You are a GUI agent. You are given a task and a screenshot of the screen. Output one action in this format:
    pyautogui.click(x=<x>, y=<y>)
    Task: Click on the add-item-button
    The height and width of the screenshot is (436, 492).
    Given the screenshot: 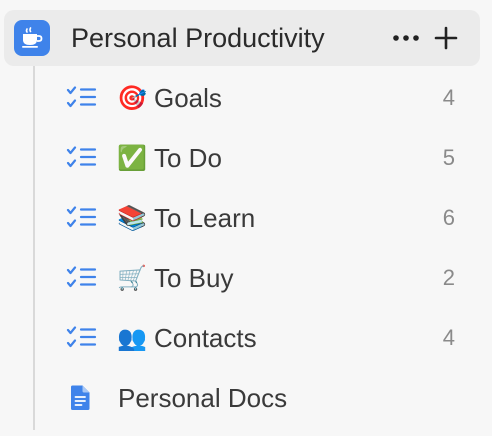 What is the action you would take?
    pyautogui.click(x=446, y=38)
    